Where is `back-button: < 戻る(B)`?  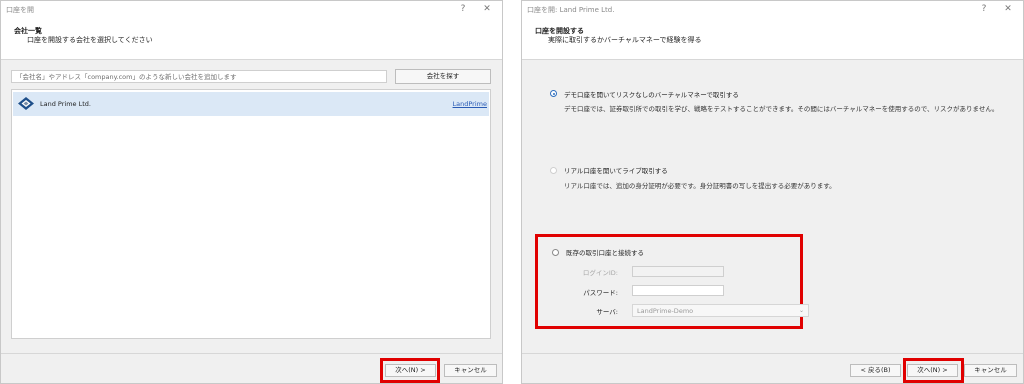 back-button: < 戻る(B) is located at coordinates (875, 370).